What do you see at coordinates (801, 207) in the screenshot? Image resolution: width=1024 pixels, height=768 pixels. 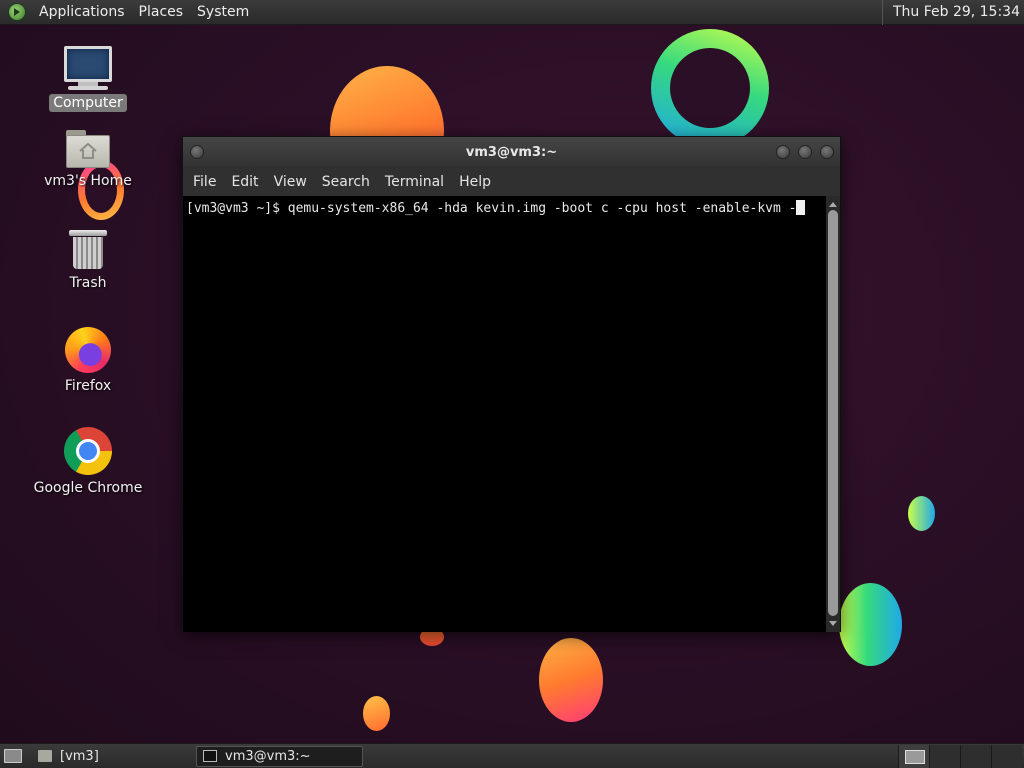 I see `text-cursor` at bounding box center [801, 207].